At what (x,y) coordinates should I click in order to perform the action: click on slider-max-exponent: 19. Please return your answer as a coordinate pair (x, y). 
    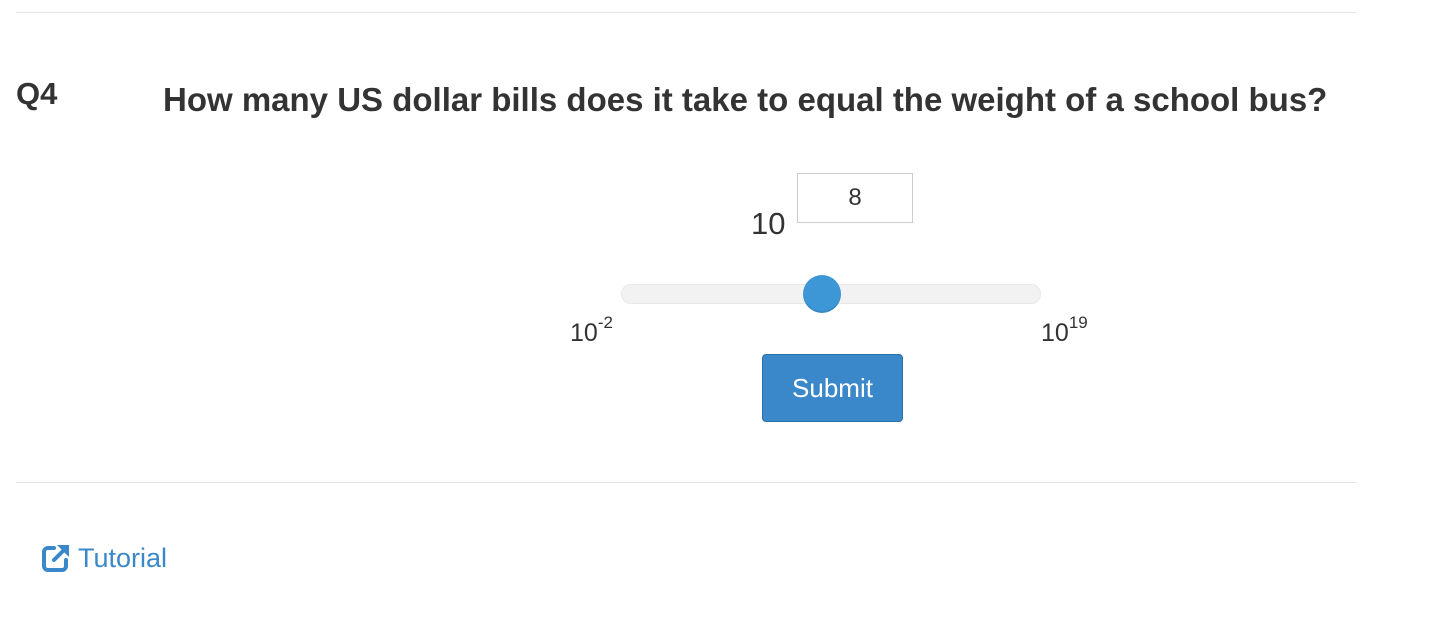
    Looking at the image, I should click on (1078, 322).